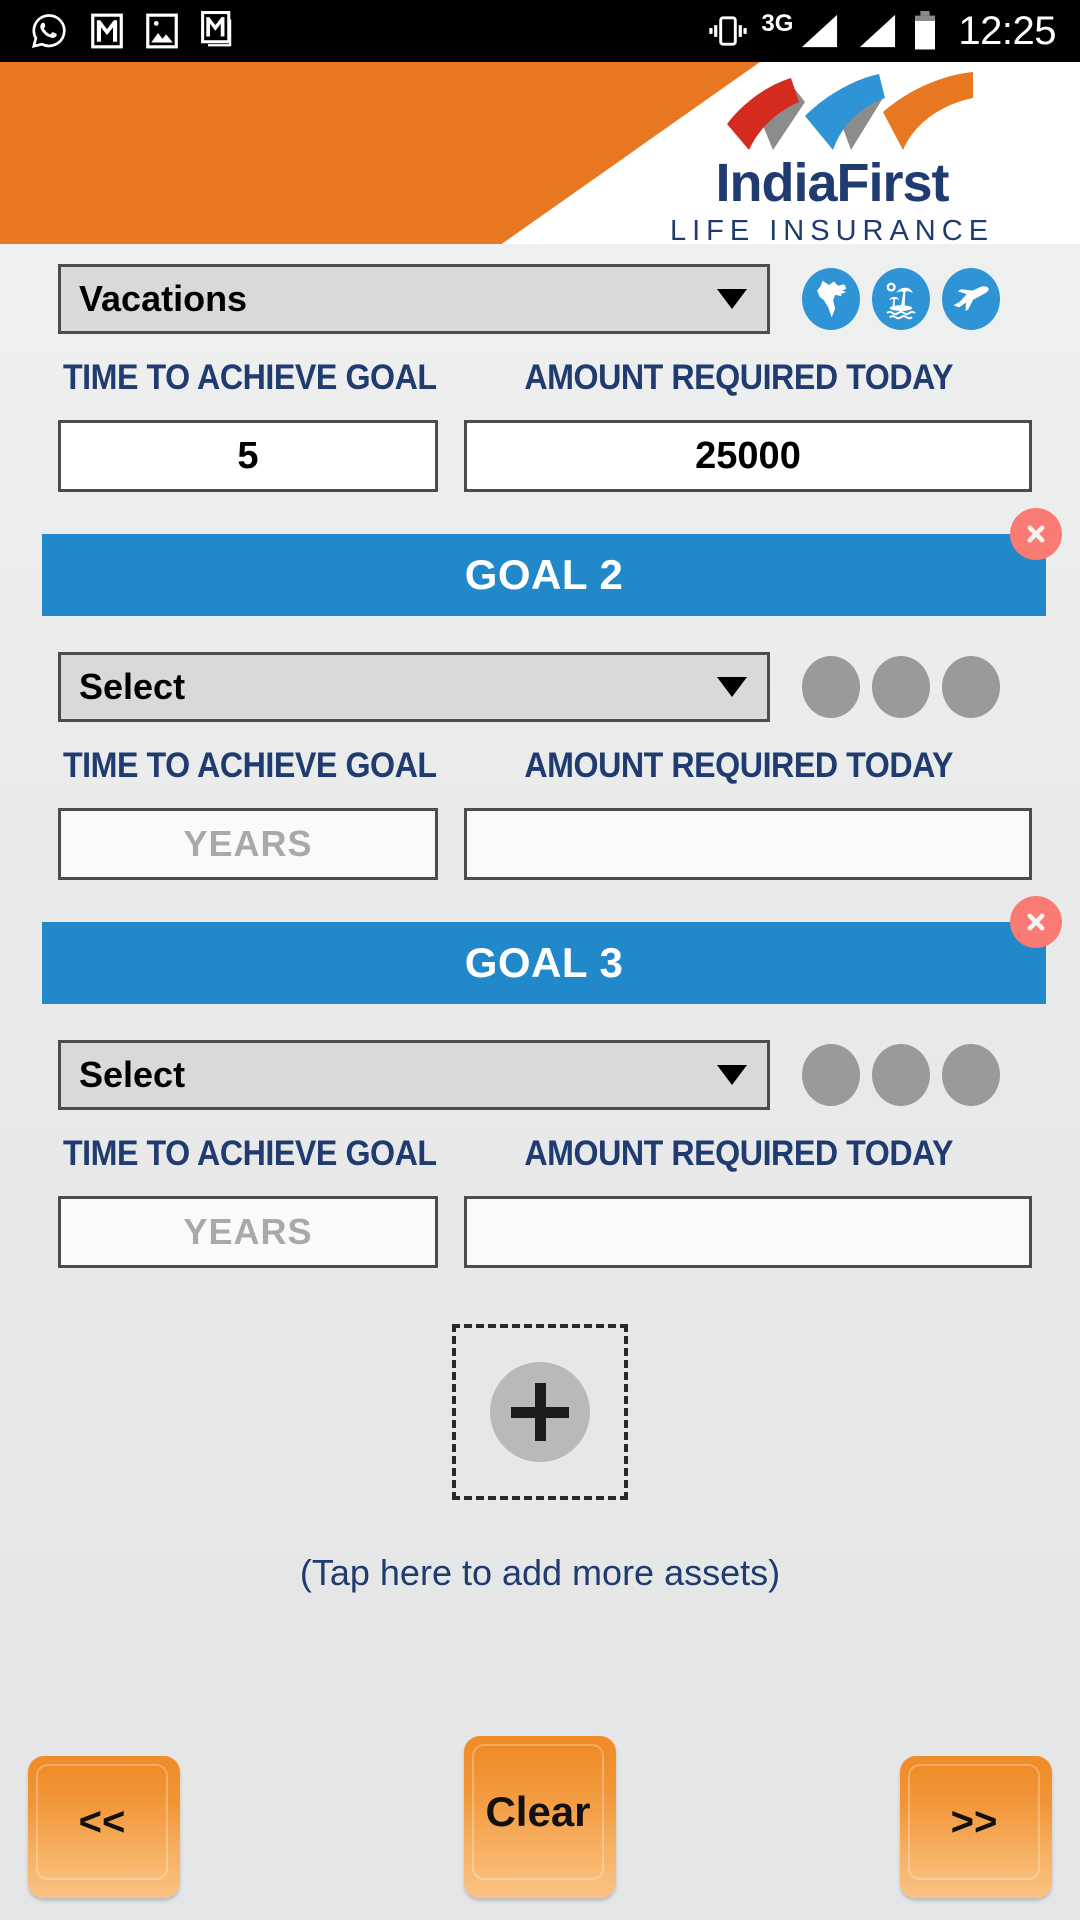  I want to click on goal-2-banner-wrap: GOAL 2, so click(540, 562).